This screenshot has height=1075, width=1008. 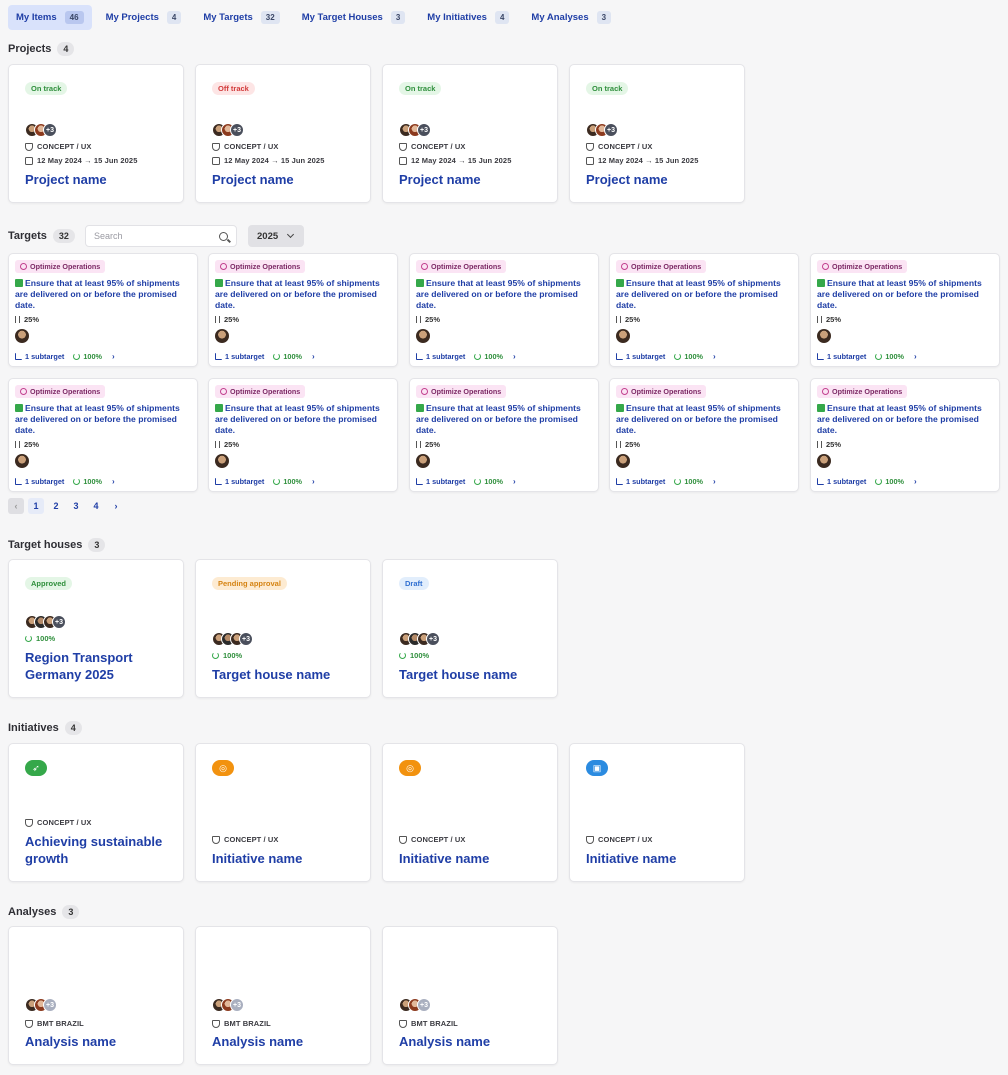 I want to click on pagination-page-4: 4, so click(x=96, y=506).